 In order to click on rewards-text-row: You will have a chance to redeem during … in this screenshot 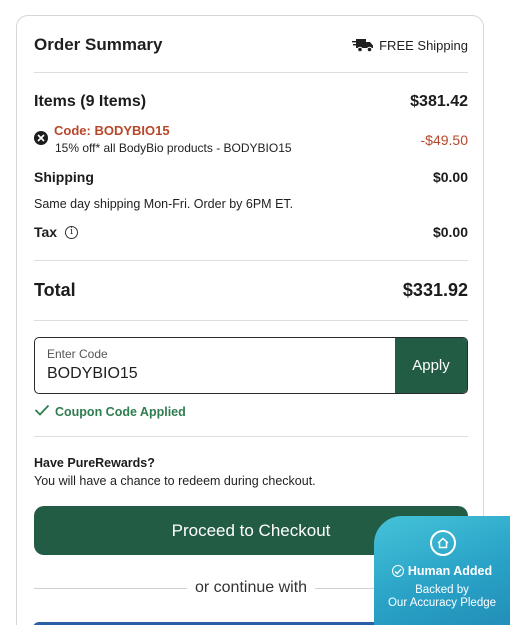, I will do `click(251, 482)`.